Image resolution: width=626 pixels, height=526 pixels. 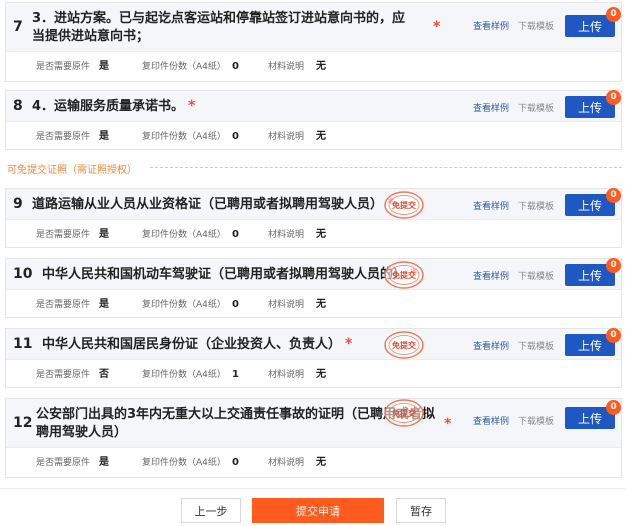 I want to click on item-title-text: 中华人民共和国机动车驾驶证（已聘用或者拟聘用驾驶人员的）, so click(x=224, y=274).